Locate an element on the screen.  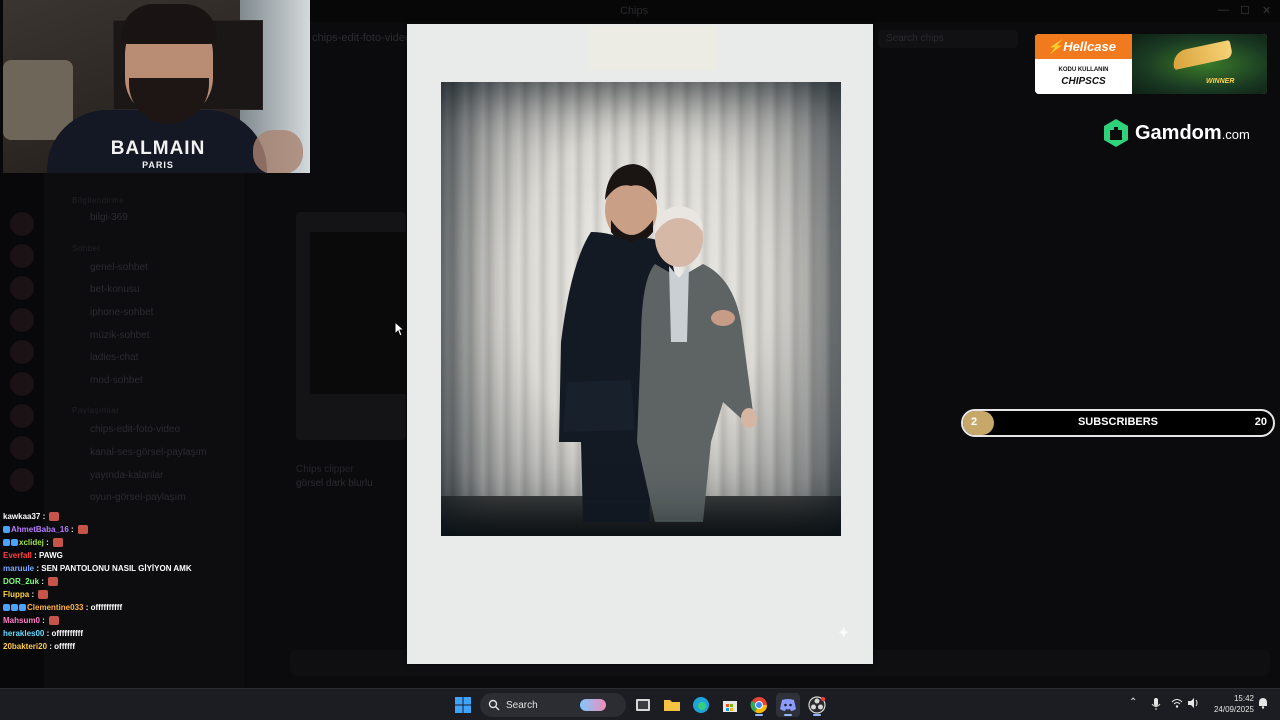
task-view-icon is located at coordinates (643, 705).